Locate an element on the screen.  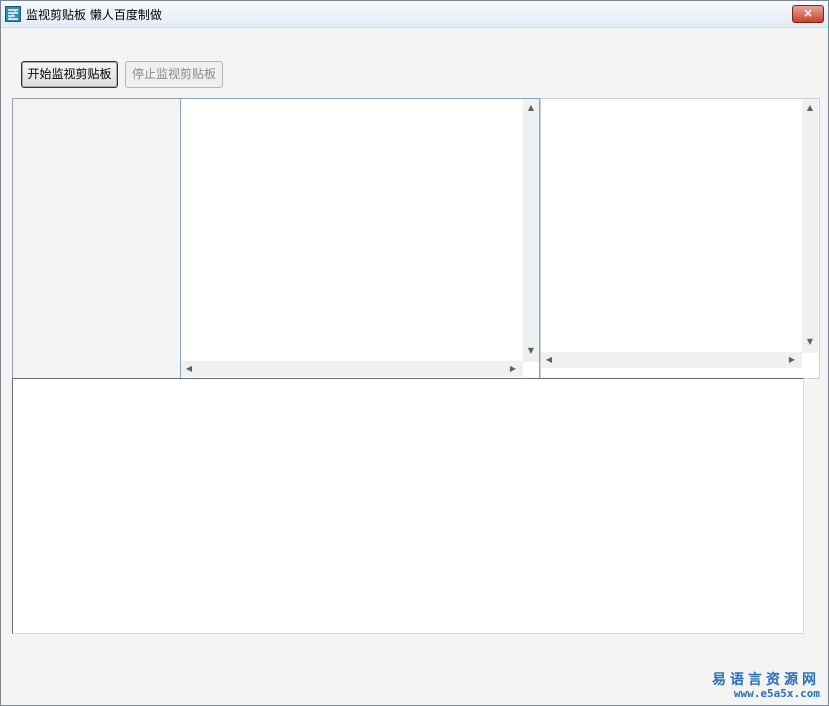
app-icon is located at coordinates (13, 14).